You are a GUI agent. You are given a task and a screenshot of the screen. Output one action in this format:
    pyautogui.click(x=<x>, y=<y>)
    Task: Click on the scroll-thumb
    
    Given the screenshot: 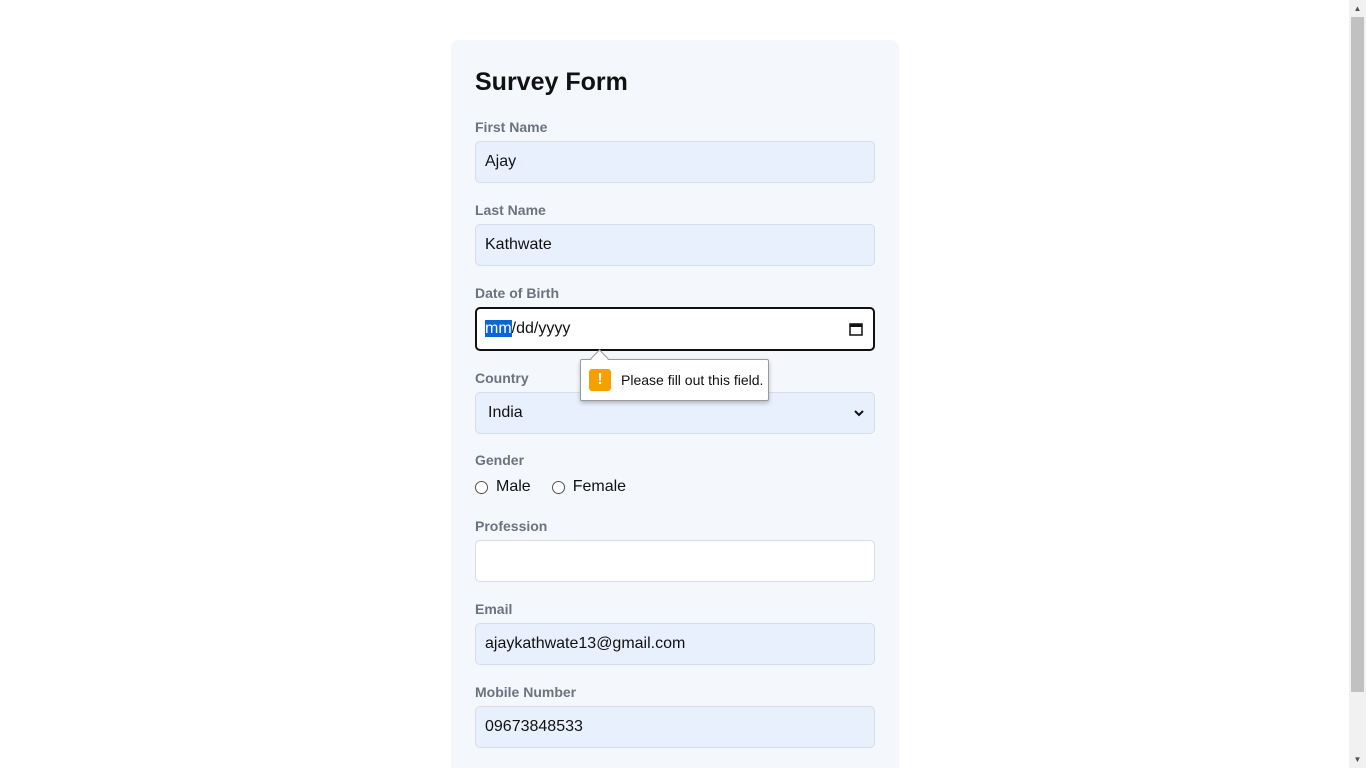 What is the action you would take?
    pyautogui.click(x=1357, y=354)
    